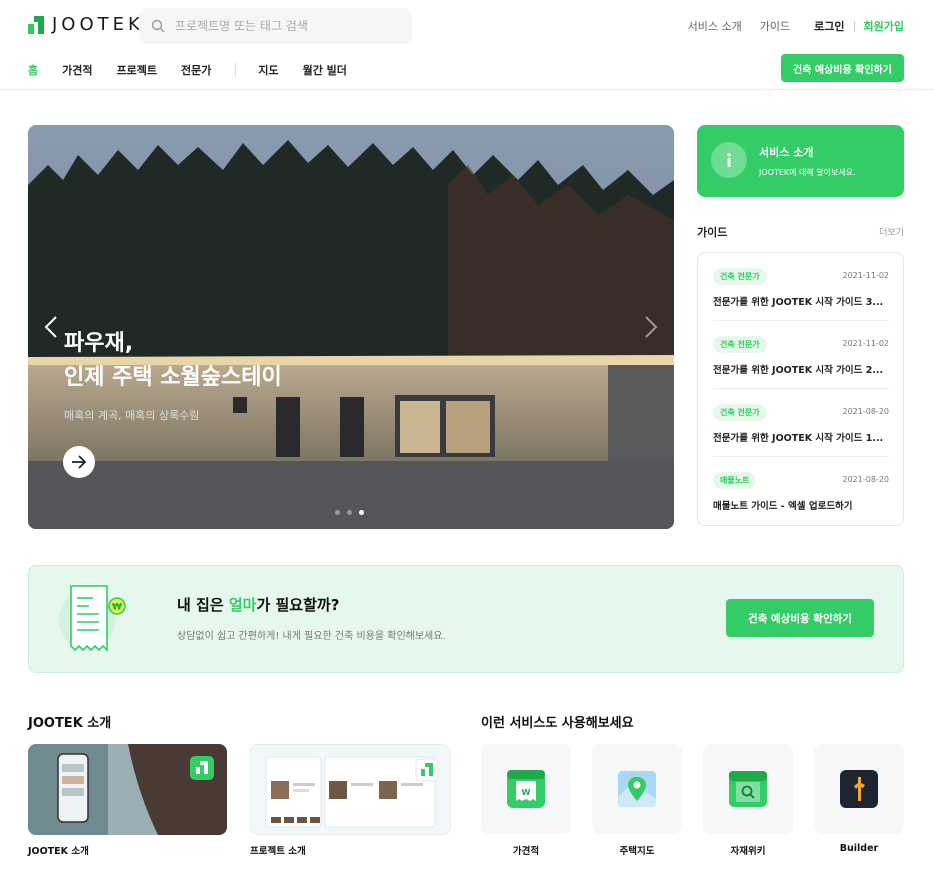 The width and height of the screenshot is (934, 880). Describe the element at coordinates (829, 26) in the screenshot. I see `link-login: 로그인` at that location.